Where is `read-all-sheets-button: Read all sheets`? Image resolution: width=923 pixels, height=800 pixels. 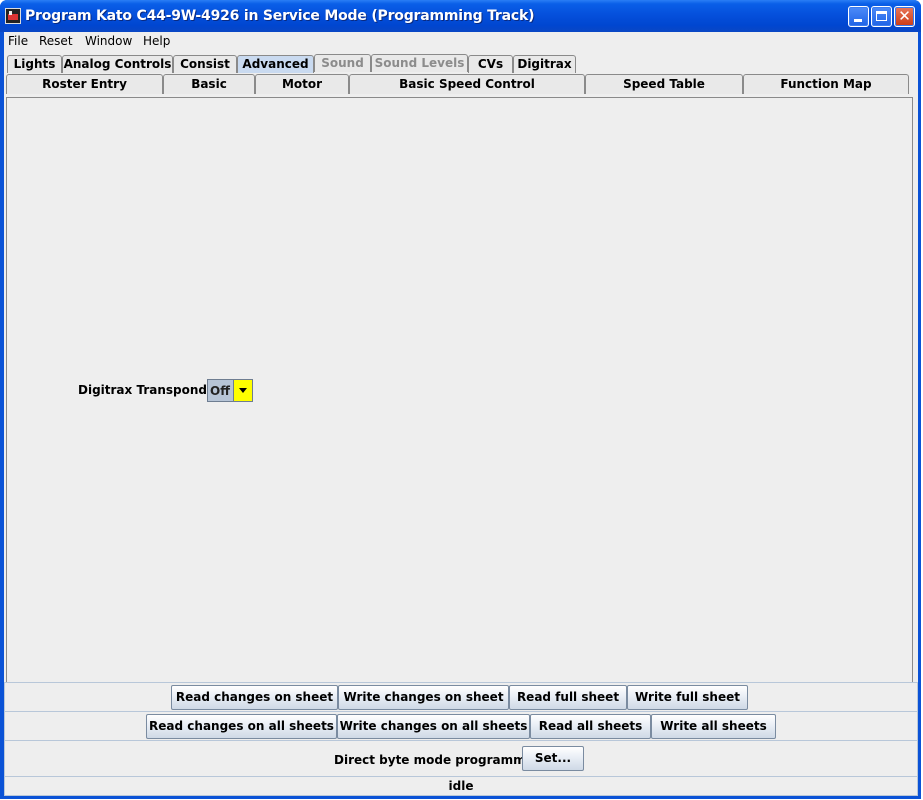 read-all-sheets-button: Read all sheets is located at coordinates (590, 726).